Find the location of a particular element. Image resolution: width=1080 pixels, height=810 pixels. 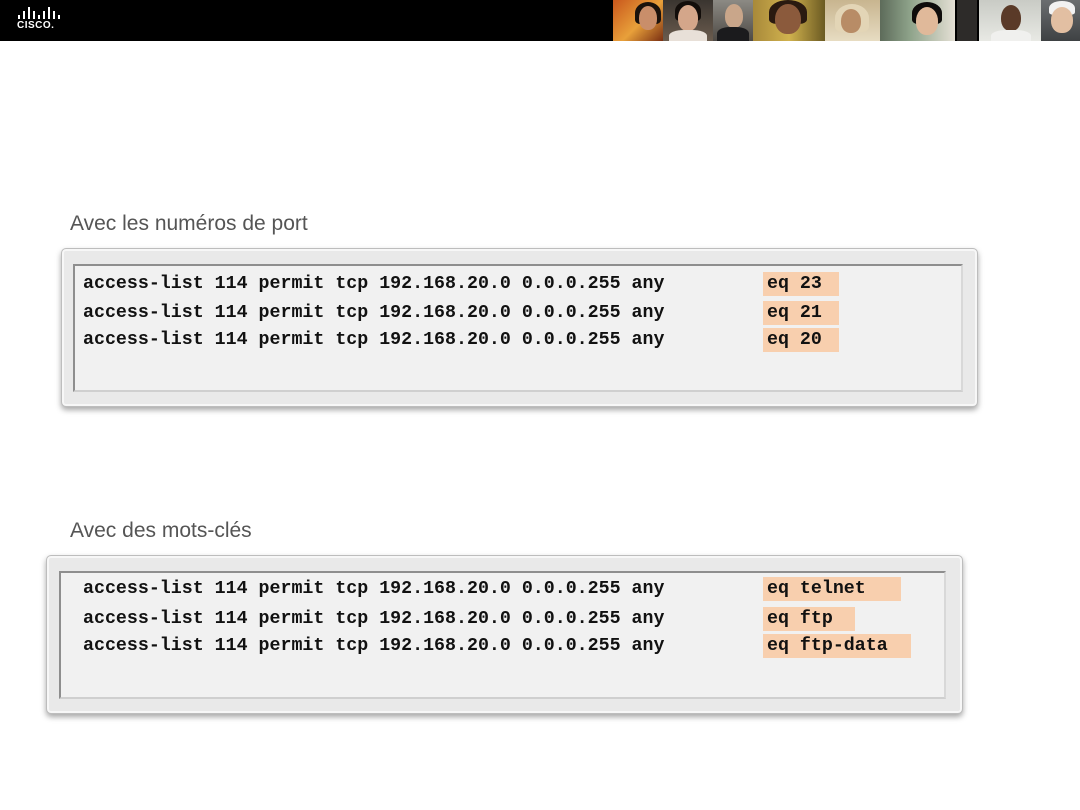

section-title-keywords: Avec des mots-clés is located at coordinates (161, 530).